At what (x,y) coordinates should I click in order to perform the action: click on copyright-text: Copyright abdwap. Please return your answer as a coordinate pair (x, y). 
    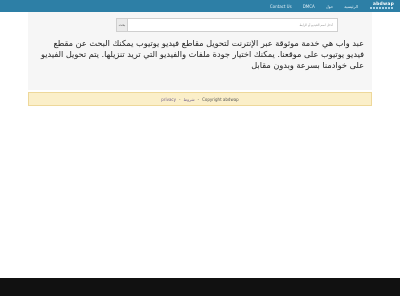
    Looking at the image, I should click on (220, 99).